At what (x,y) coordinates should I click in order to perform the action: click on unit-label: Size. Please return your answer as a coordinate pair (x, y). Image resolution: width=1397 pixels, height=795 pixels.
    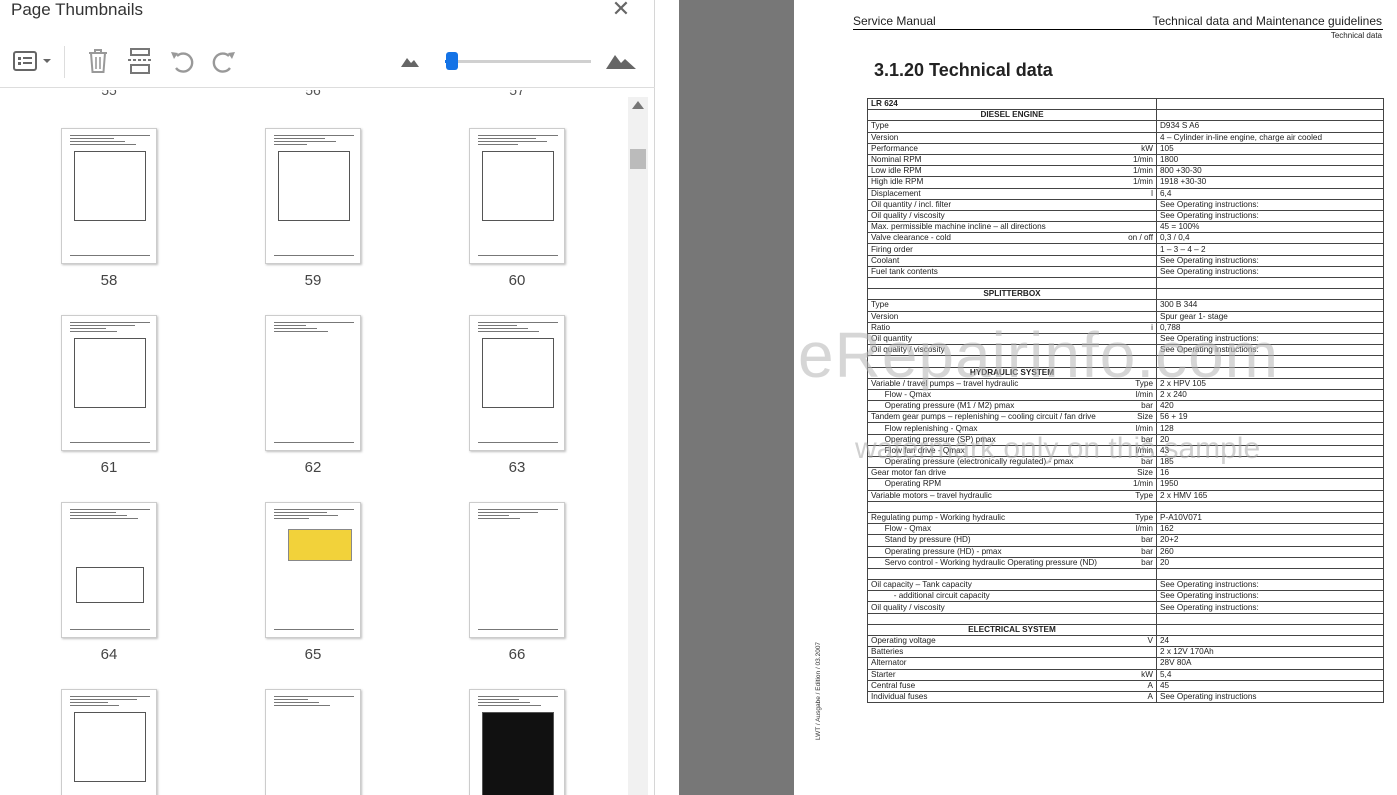
    Looking at the image, I should click on (1145, 417).